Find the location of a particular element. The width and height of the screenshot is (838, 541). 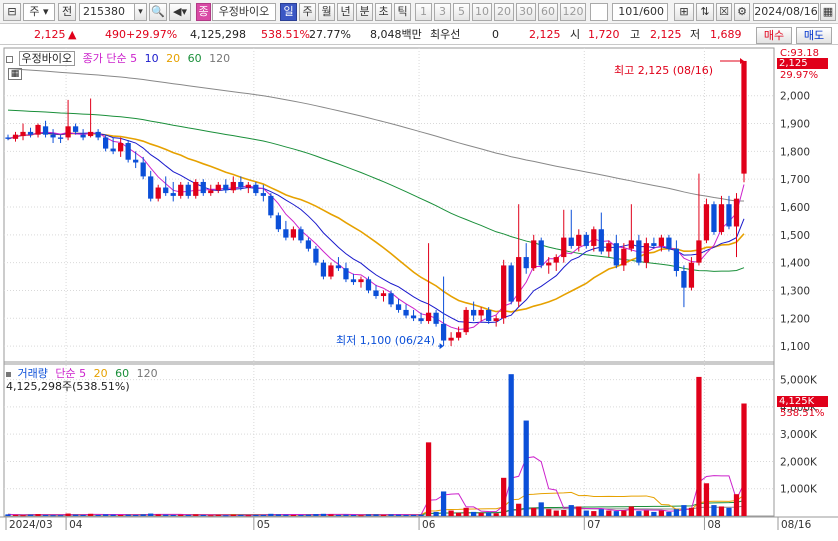

type-select-value: 주 is located at coordinates (34, 11).